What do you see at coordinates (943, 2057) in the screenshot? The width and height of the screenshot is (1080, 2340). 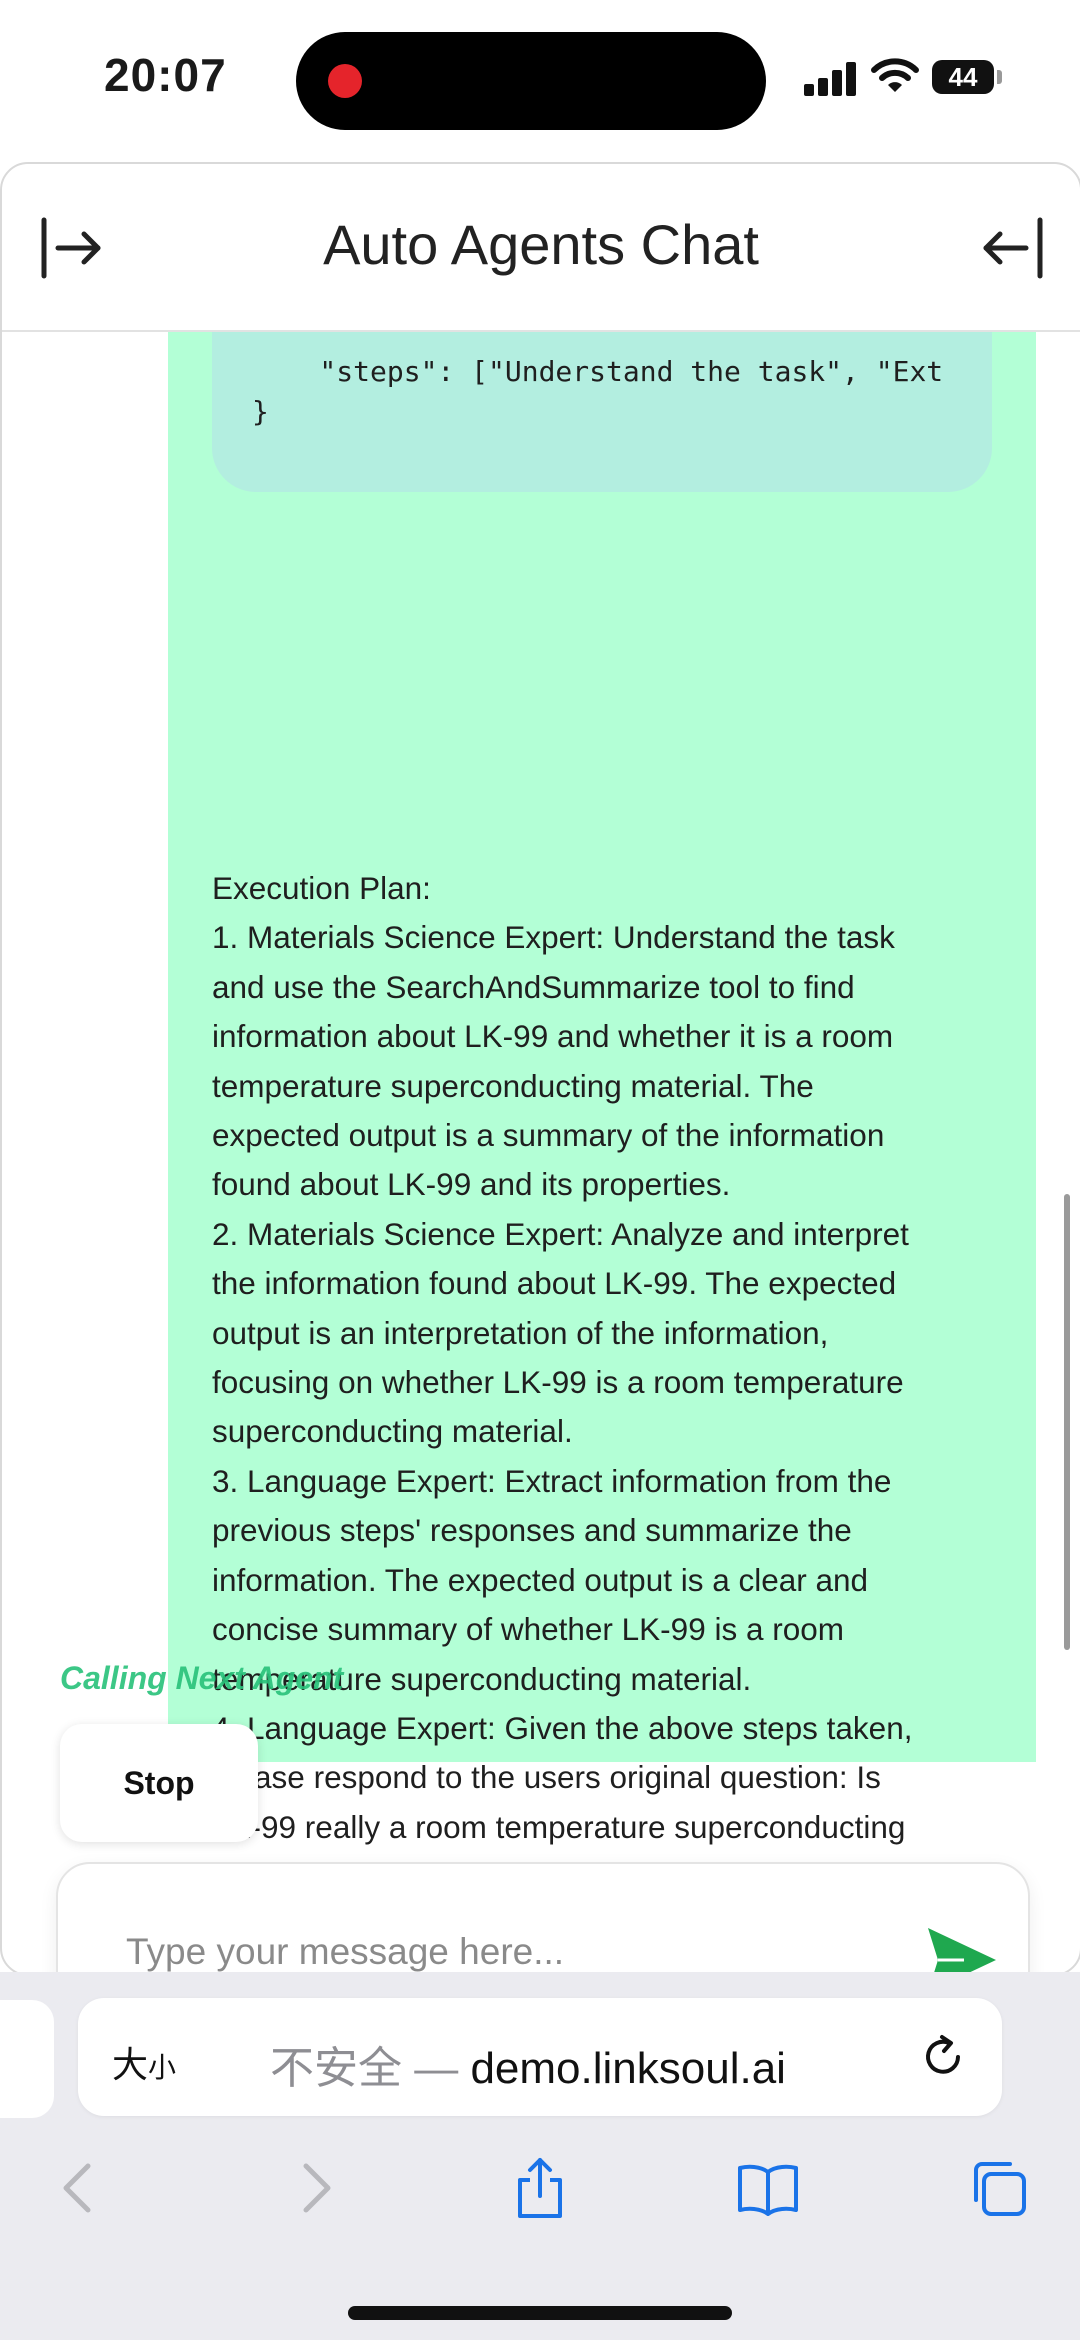 I see `reload-icon` at bounding box center [943, 2057].